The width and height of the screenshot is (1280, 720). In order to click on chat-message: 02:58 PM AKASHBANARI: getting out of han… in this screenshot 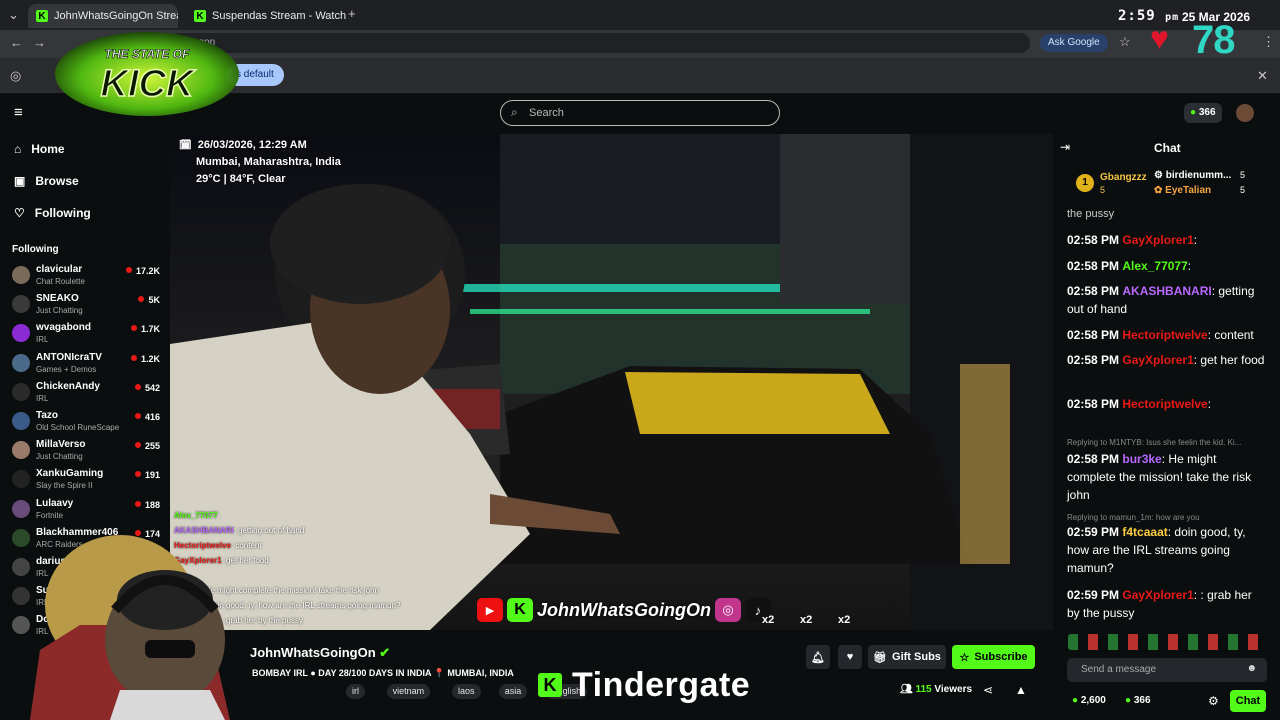, I will do `click(1167, 302)`.